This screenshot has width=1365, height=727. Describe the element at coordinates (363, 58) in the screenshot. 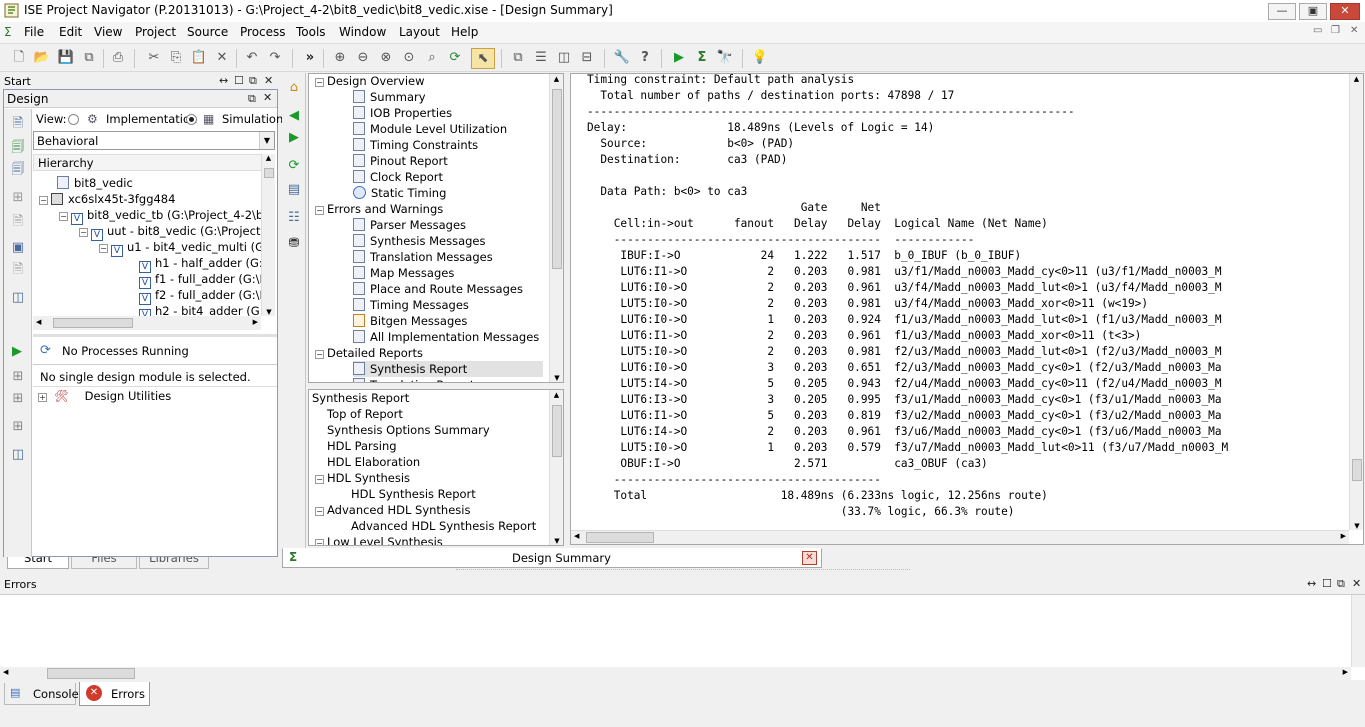

I see `zoom-out-icon: ⊖` at that location.